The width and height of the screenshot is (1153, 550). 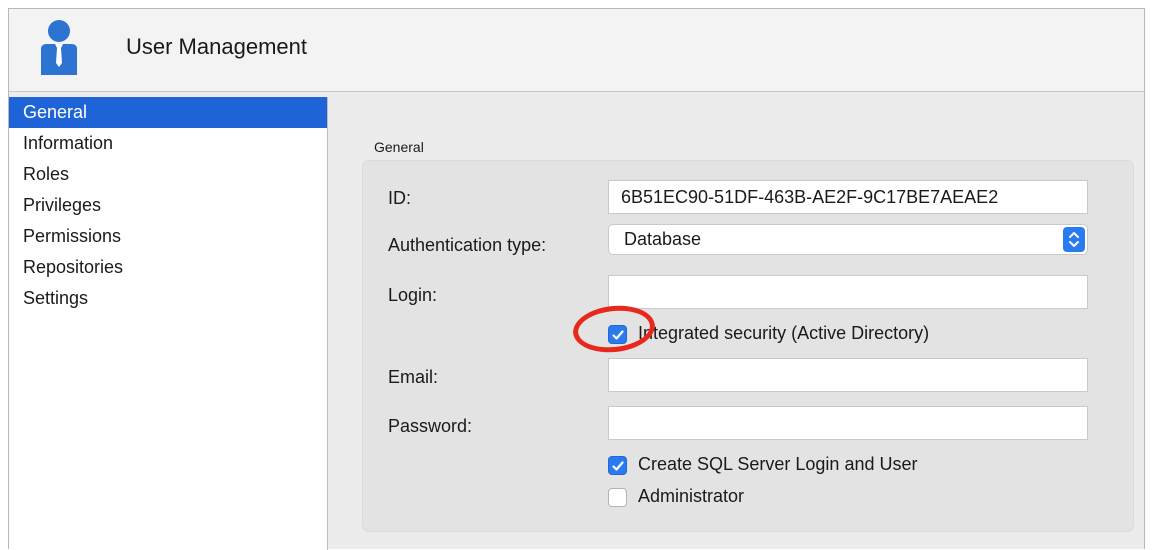 What do you see at coordinates (168, 205) in the screenshot?
I see `sidebar-item-privileges: Privileges` at bounding box center [168, 205].